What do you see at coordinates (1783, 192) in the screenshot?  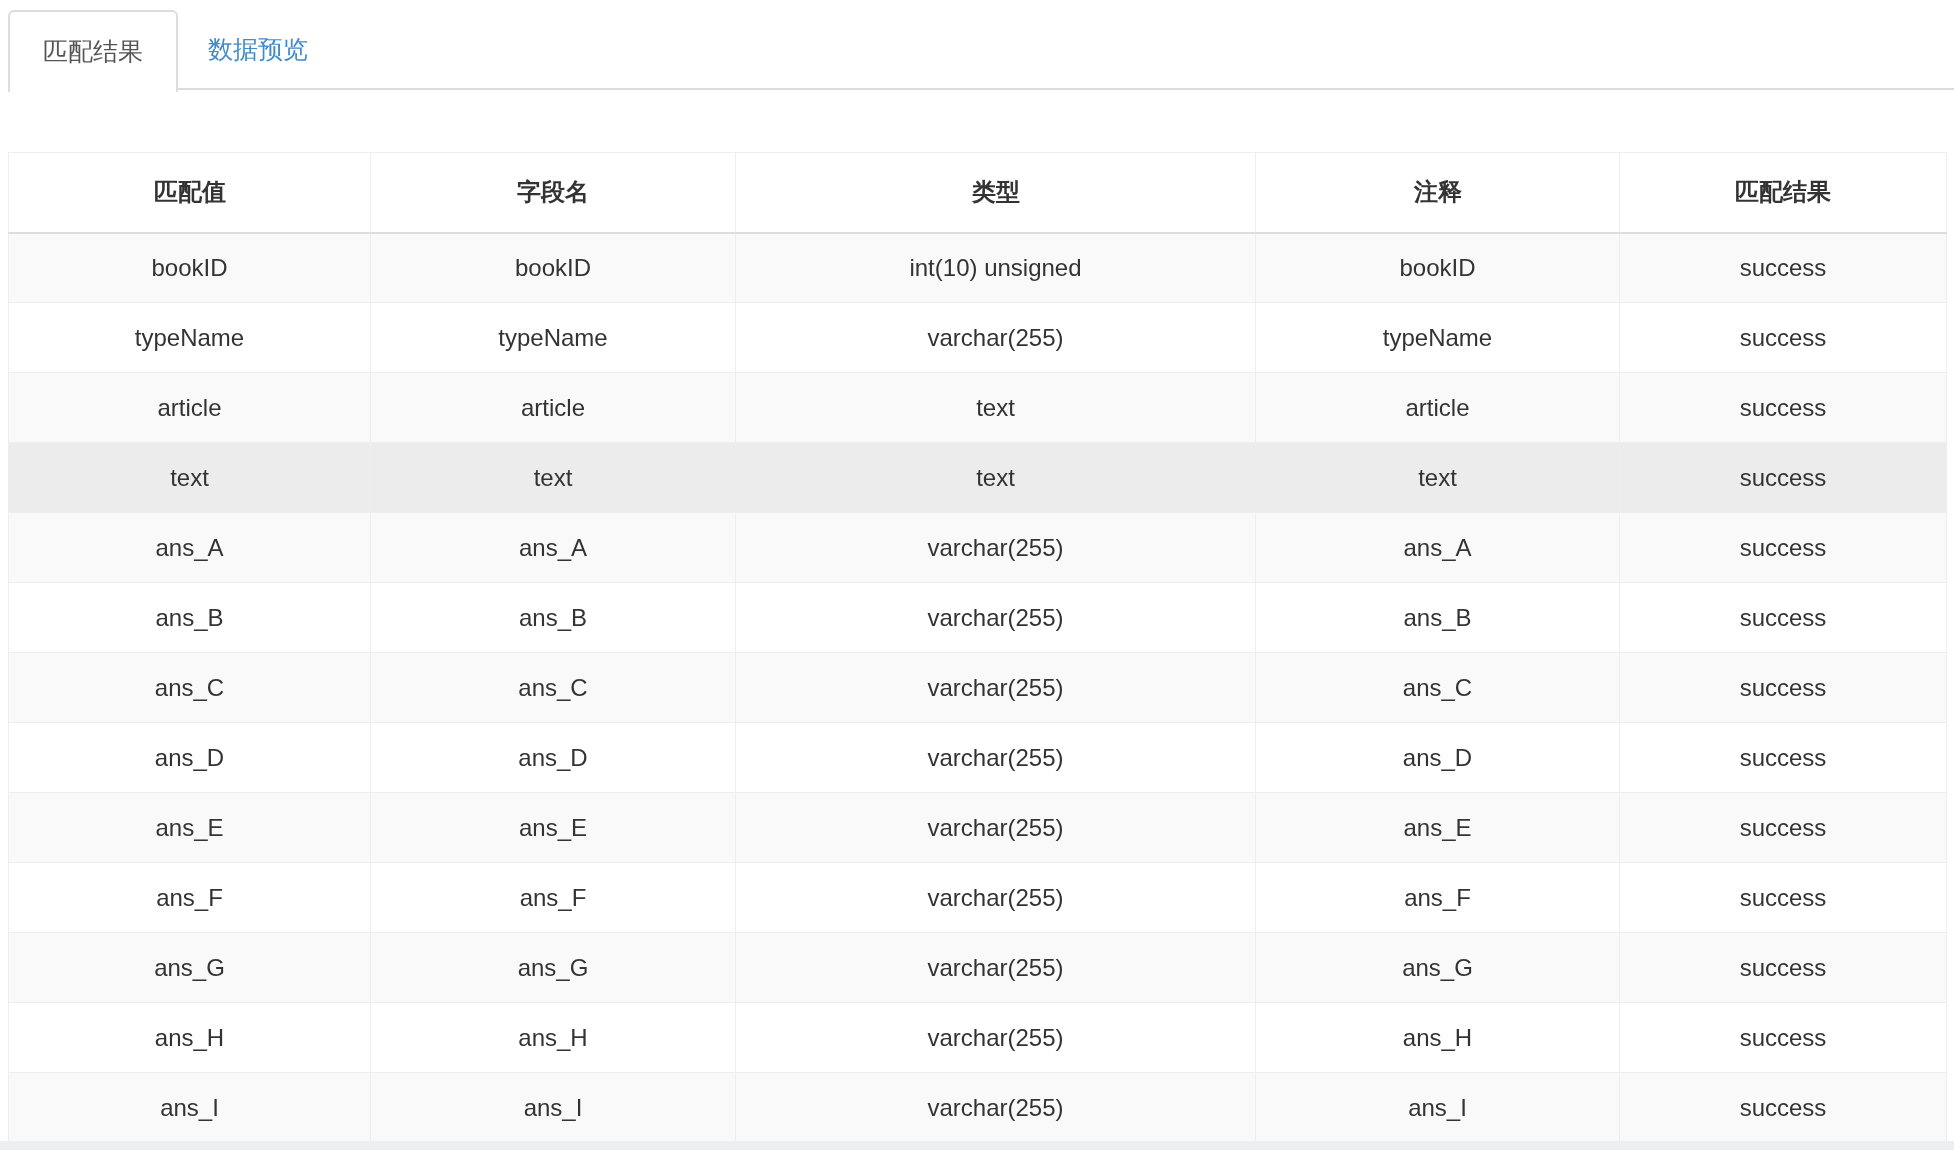 I see `column-header: 匹配结果` at bounding box center [1783, 192].